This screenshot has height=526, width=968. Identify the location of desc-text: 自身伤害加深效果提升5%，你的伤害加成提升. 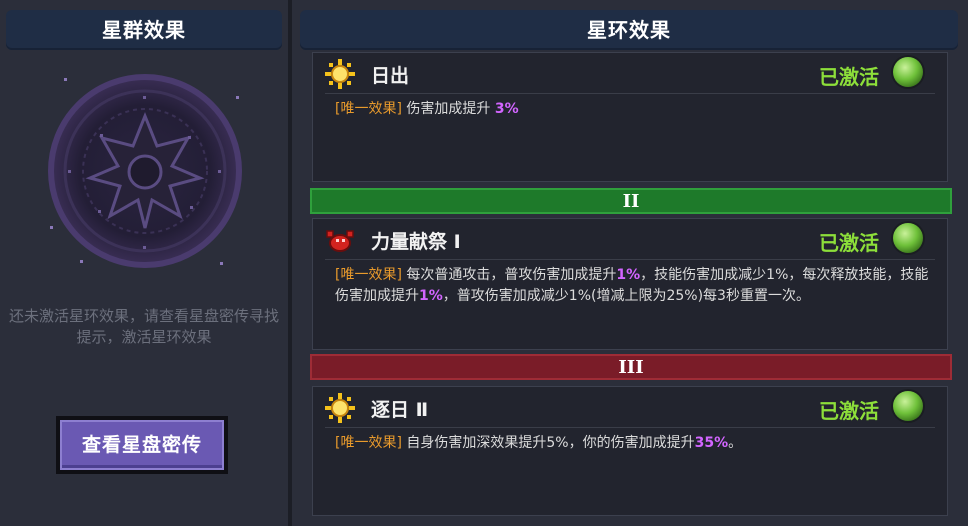
(548, 443).